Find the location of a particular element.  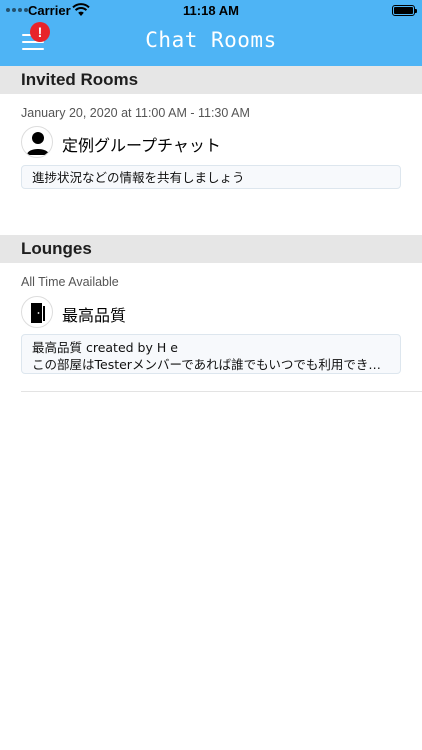

room-availability: All Time Available is located at coordinates (70, 282).